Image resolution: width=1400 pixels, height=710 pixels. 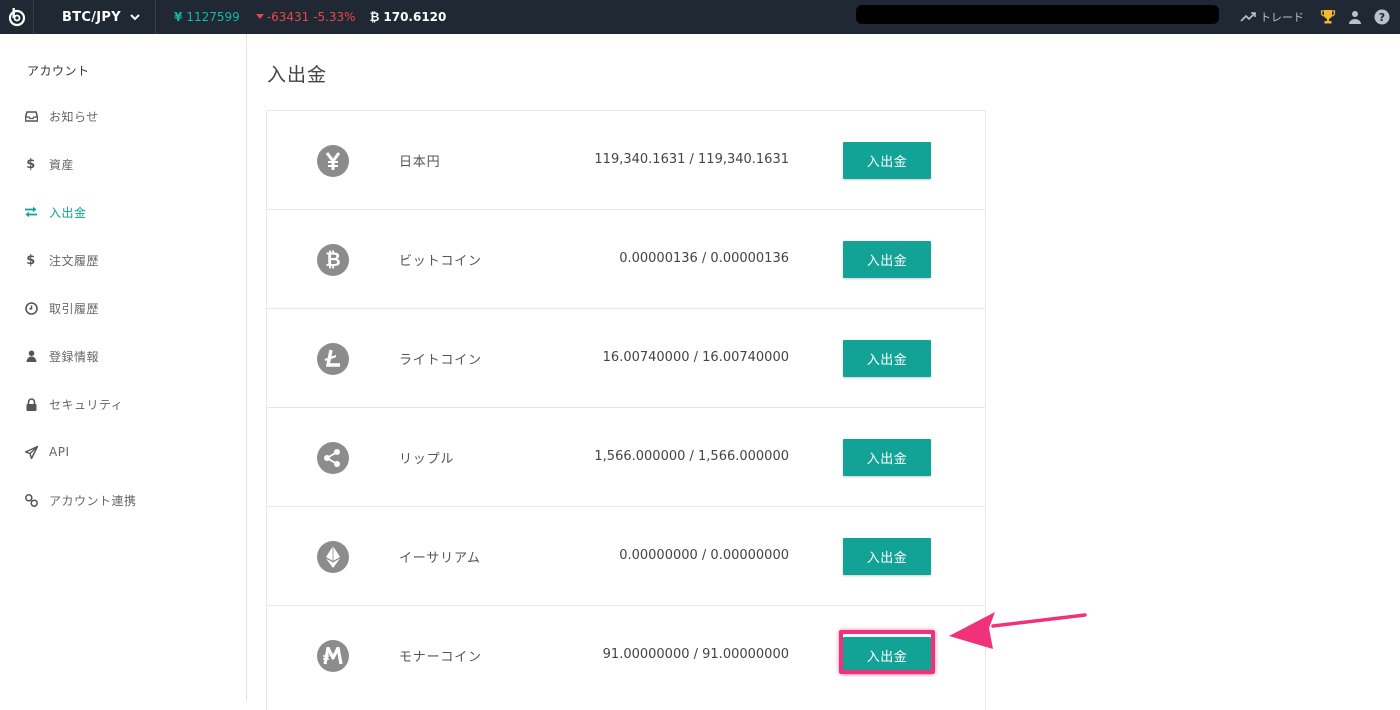 What do you see at coordinates (1328, 17) in the screenshot?
I see `trophy-icon` at bounding box center [1328, 17].